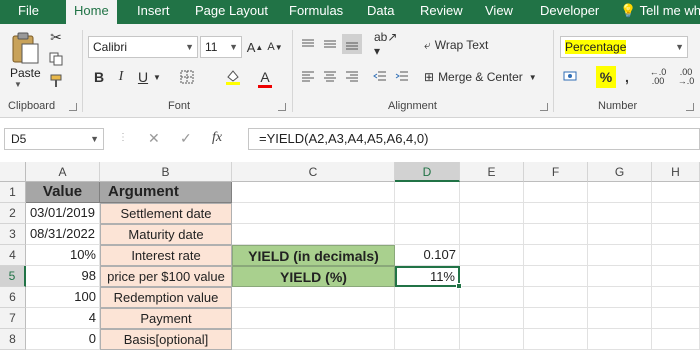 The width and height of the screenshot is (700, 358). What do you see at coordinates (186, 138) in the screenshot?
I see `enter-icon: ✓` at bounding box center [186, 138].